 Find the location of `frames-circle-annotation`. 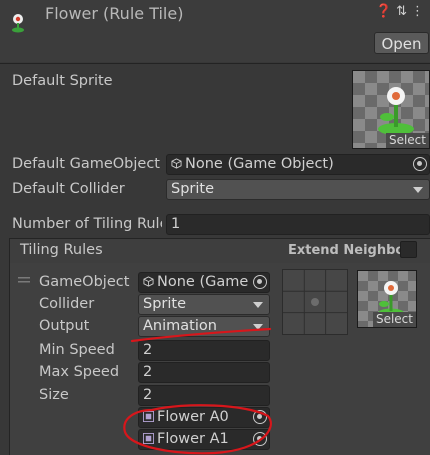

frames-circle-annotation is located at coordinates (197, 429).